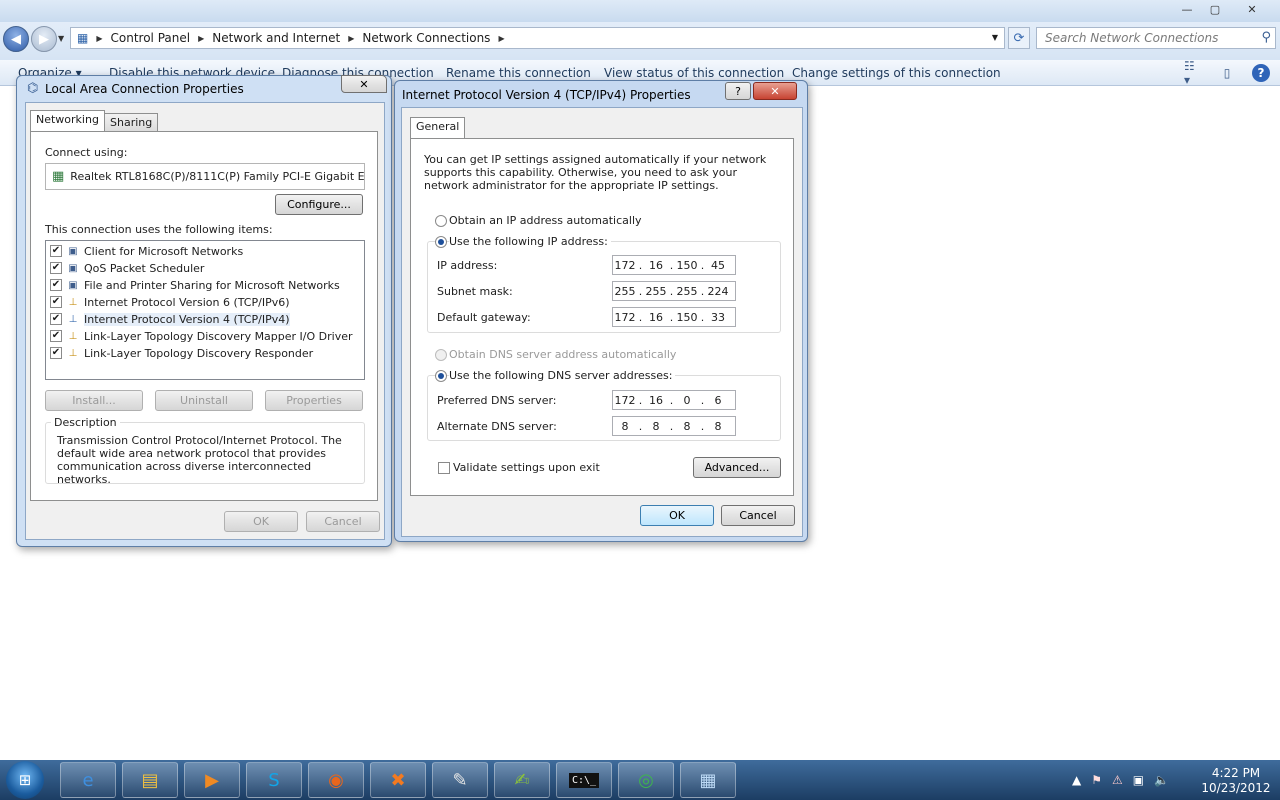  What do you see at coordinates (738, 91) in the screenshot?
I see `help-button: ?` at bounding box center [738, 91].